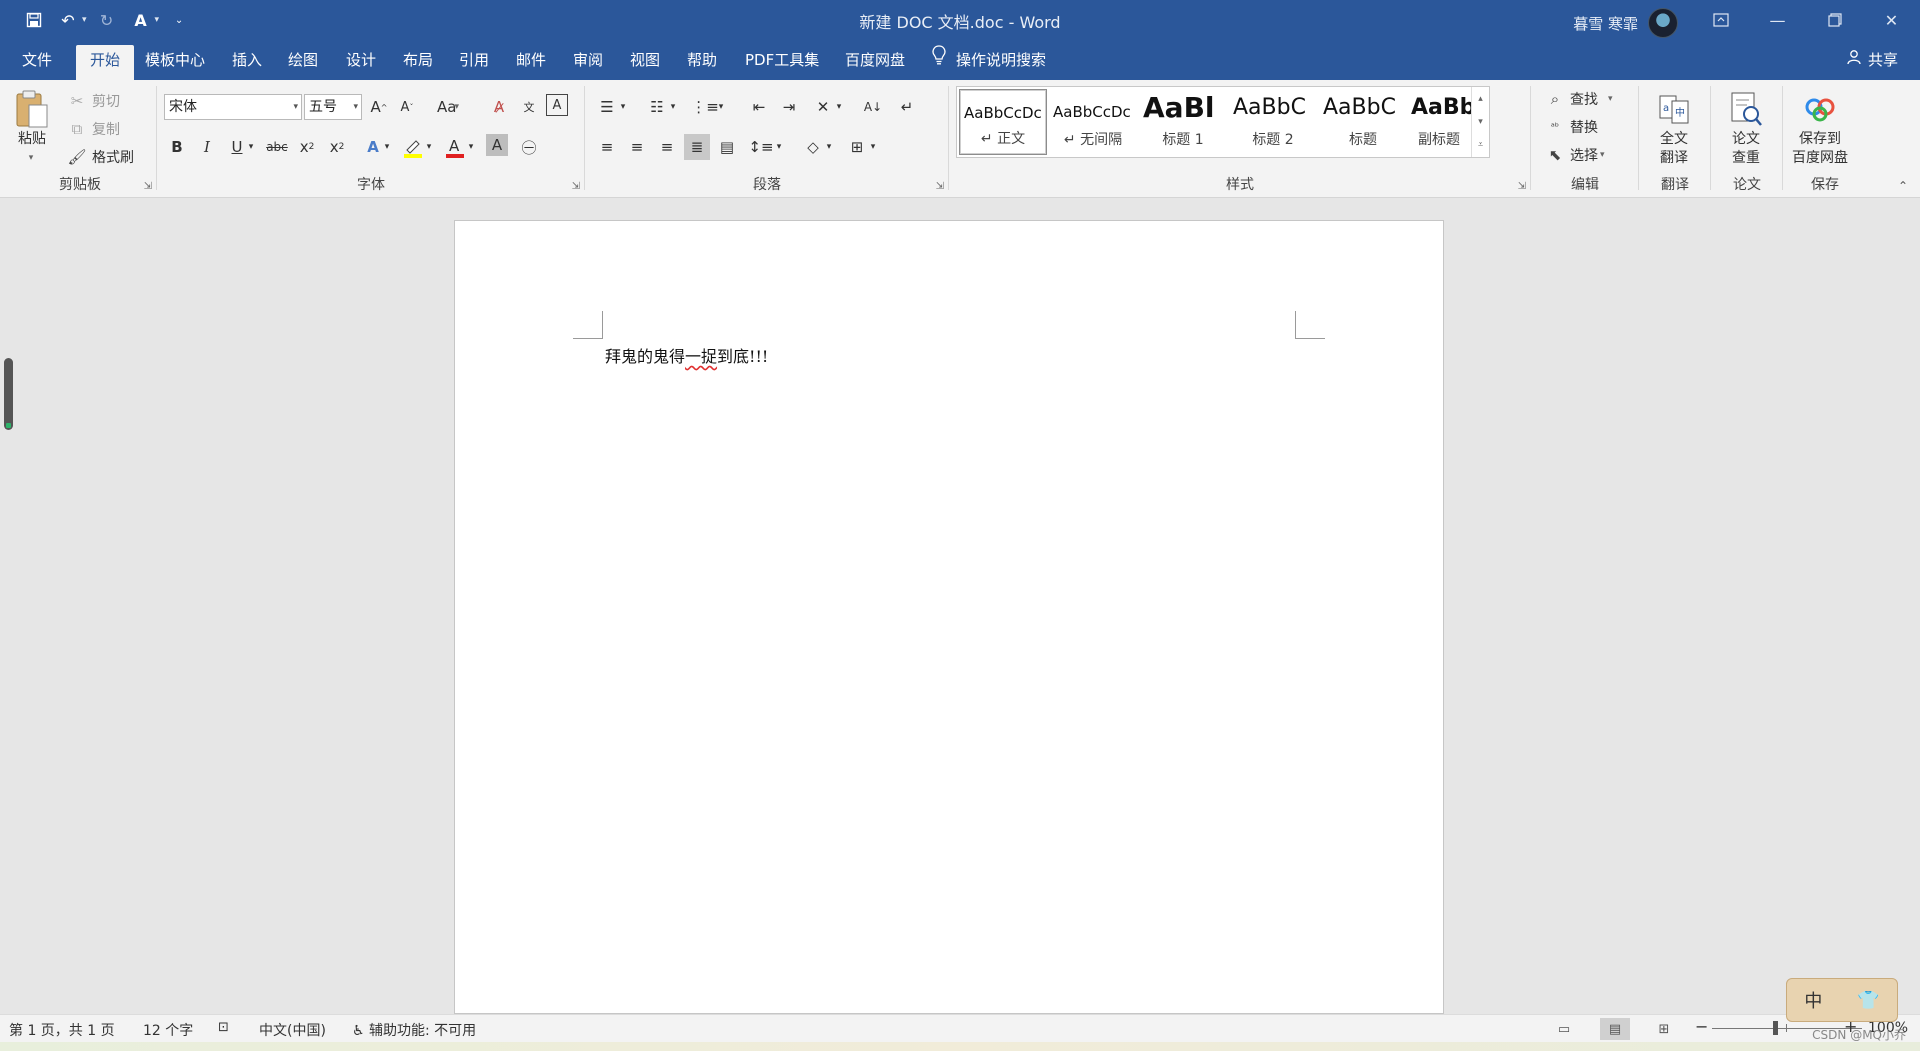 This screenshot has width=1920, height=1051. What do you see at coordinates (588, 60) in the screenshot?
I see `tab-review: 审阅` at bounding box center [588, 60].